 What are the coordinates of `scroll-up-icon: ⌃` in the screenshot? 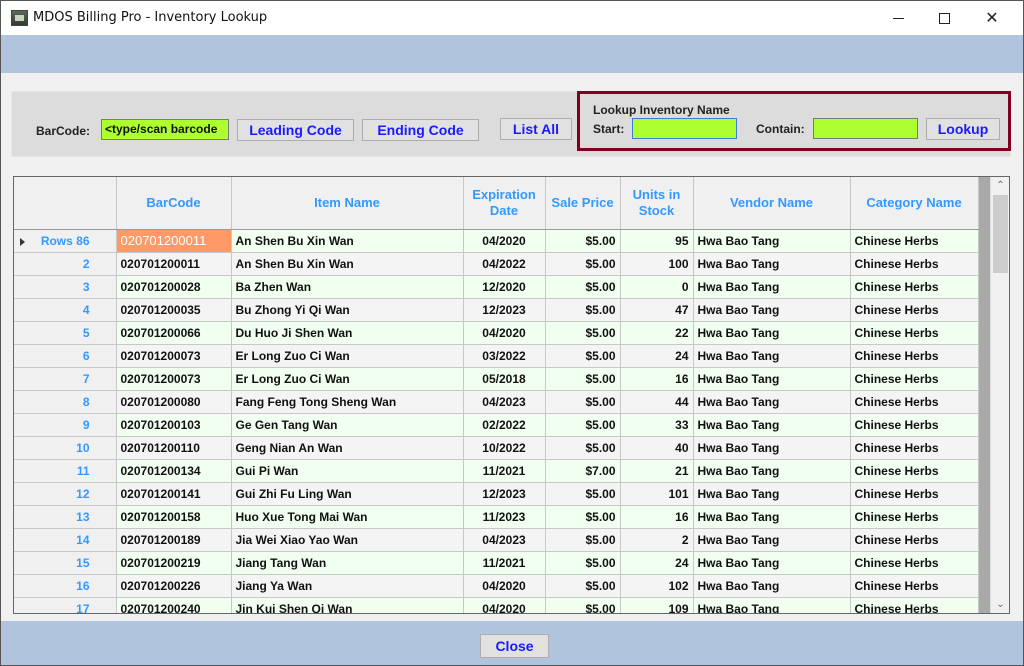 It's located at (1000, 185).